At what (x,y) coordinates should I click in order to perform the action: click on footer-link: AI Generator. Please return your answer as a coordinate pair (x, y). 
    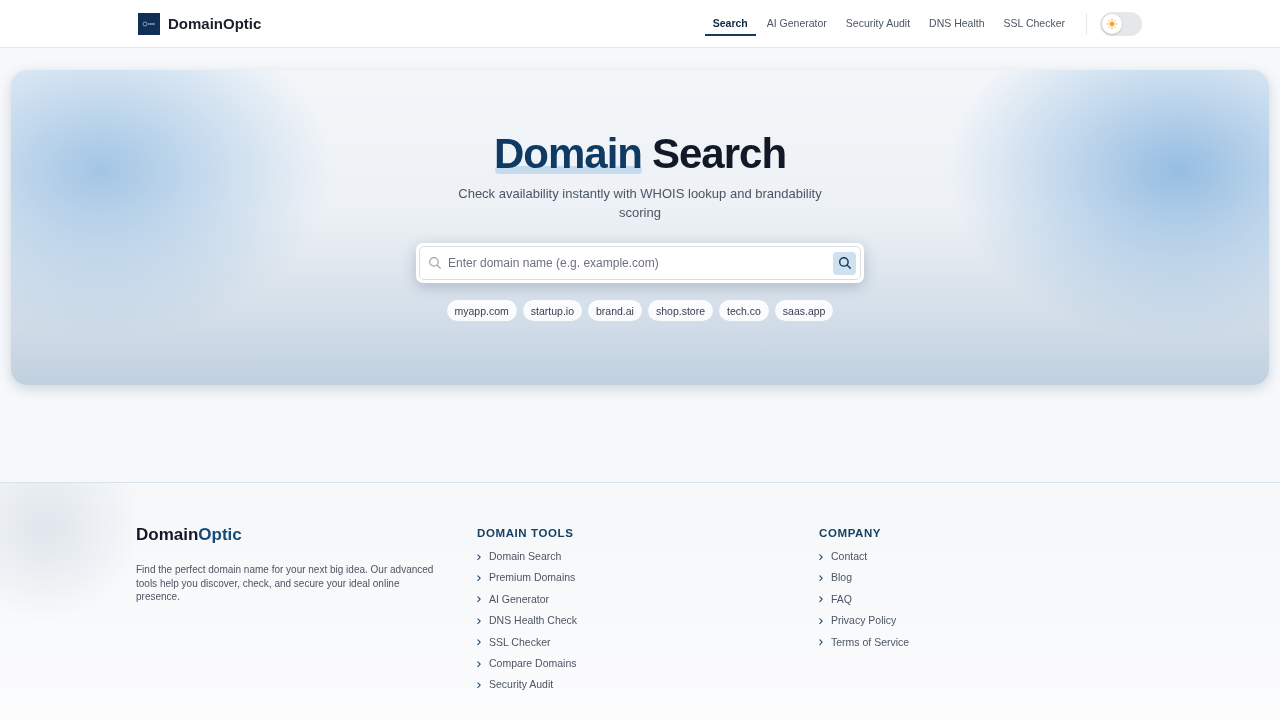
    Looking at the image, I should click on (513, 599).